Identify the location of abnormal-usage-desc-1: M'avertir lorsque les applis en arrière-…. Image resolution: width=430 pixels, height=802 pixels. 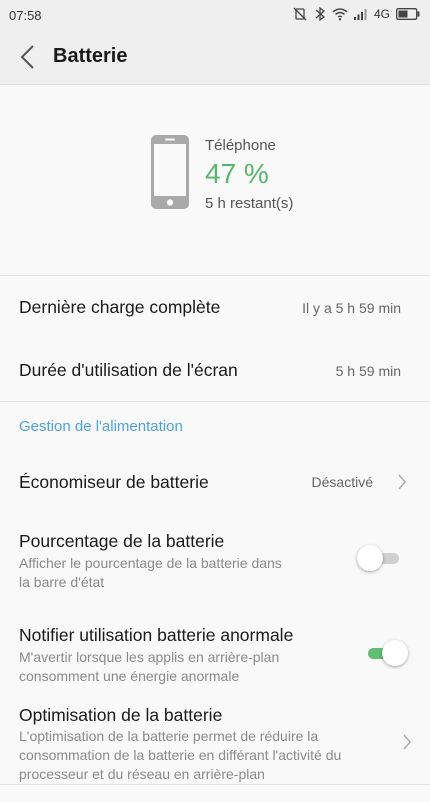
(149, 657).